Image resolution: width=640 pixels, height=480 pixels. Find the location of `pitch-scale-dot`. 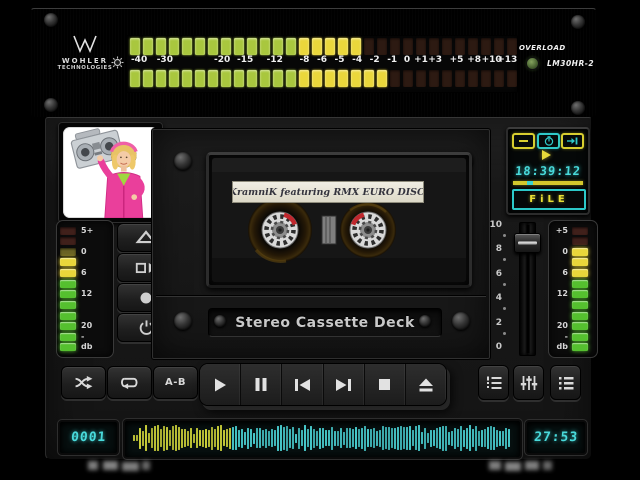

pitch-scale-dot is located at coordinates (504, 284).